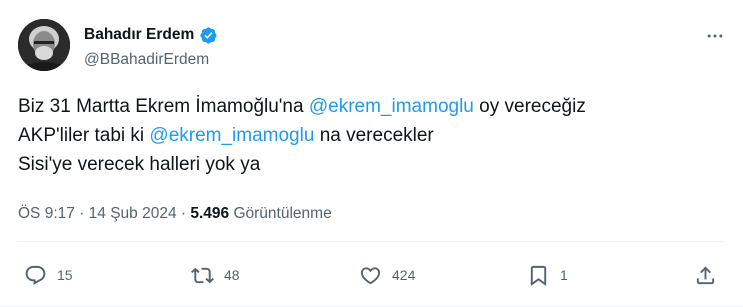 The height and width of the screenshot is (307, 743). Describe the element at coordinates (202, 275) in the screenshot. I see `repost-icon` at that location.